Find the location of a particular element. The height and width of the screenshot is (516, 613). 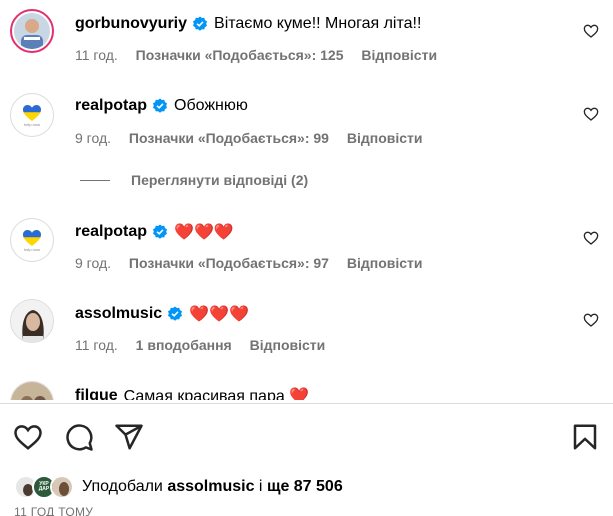

likes-user: assolmusic is located at coordinates (210, 486).